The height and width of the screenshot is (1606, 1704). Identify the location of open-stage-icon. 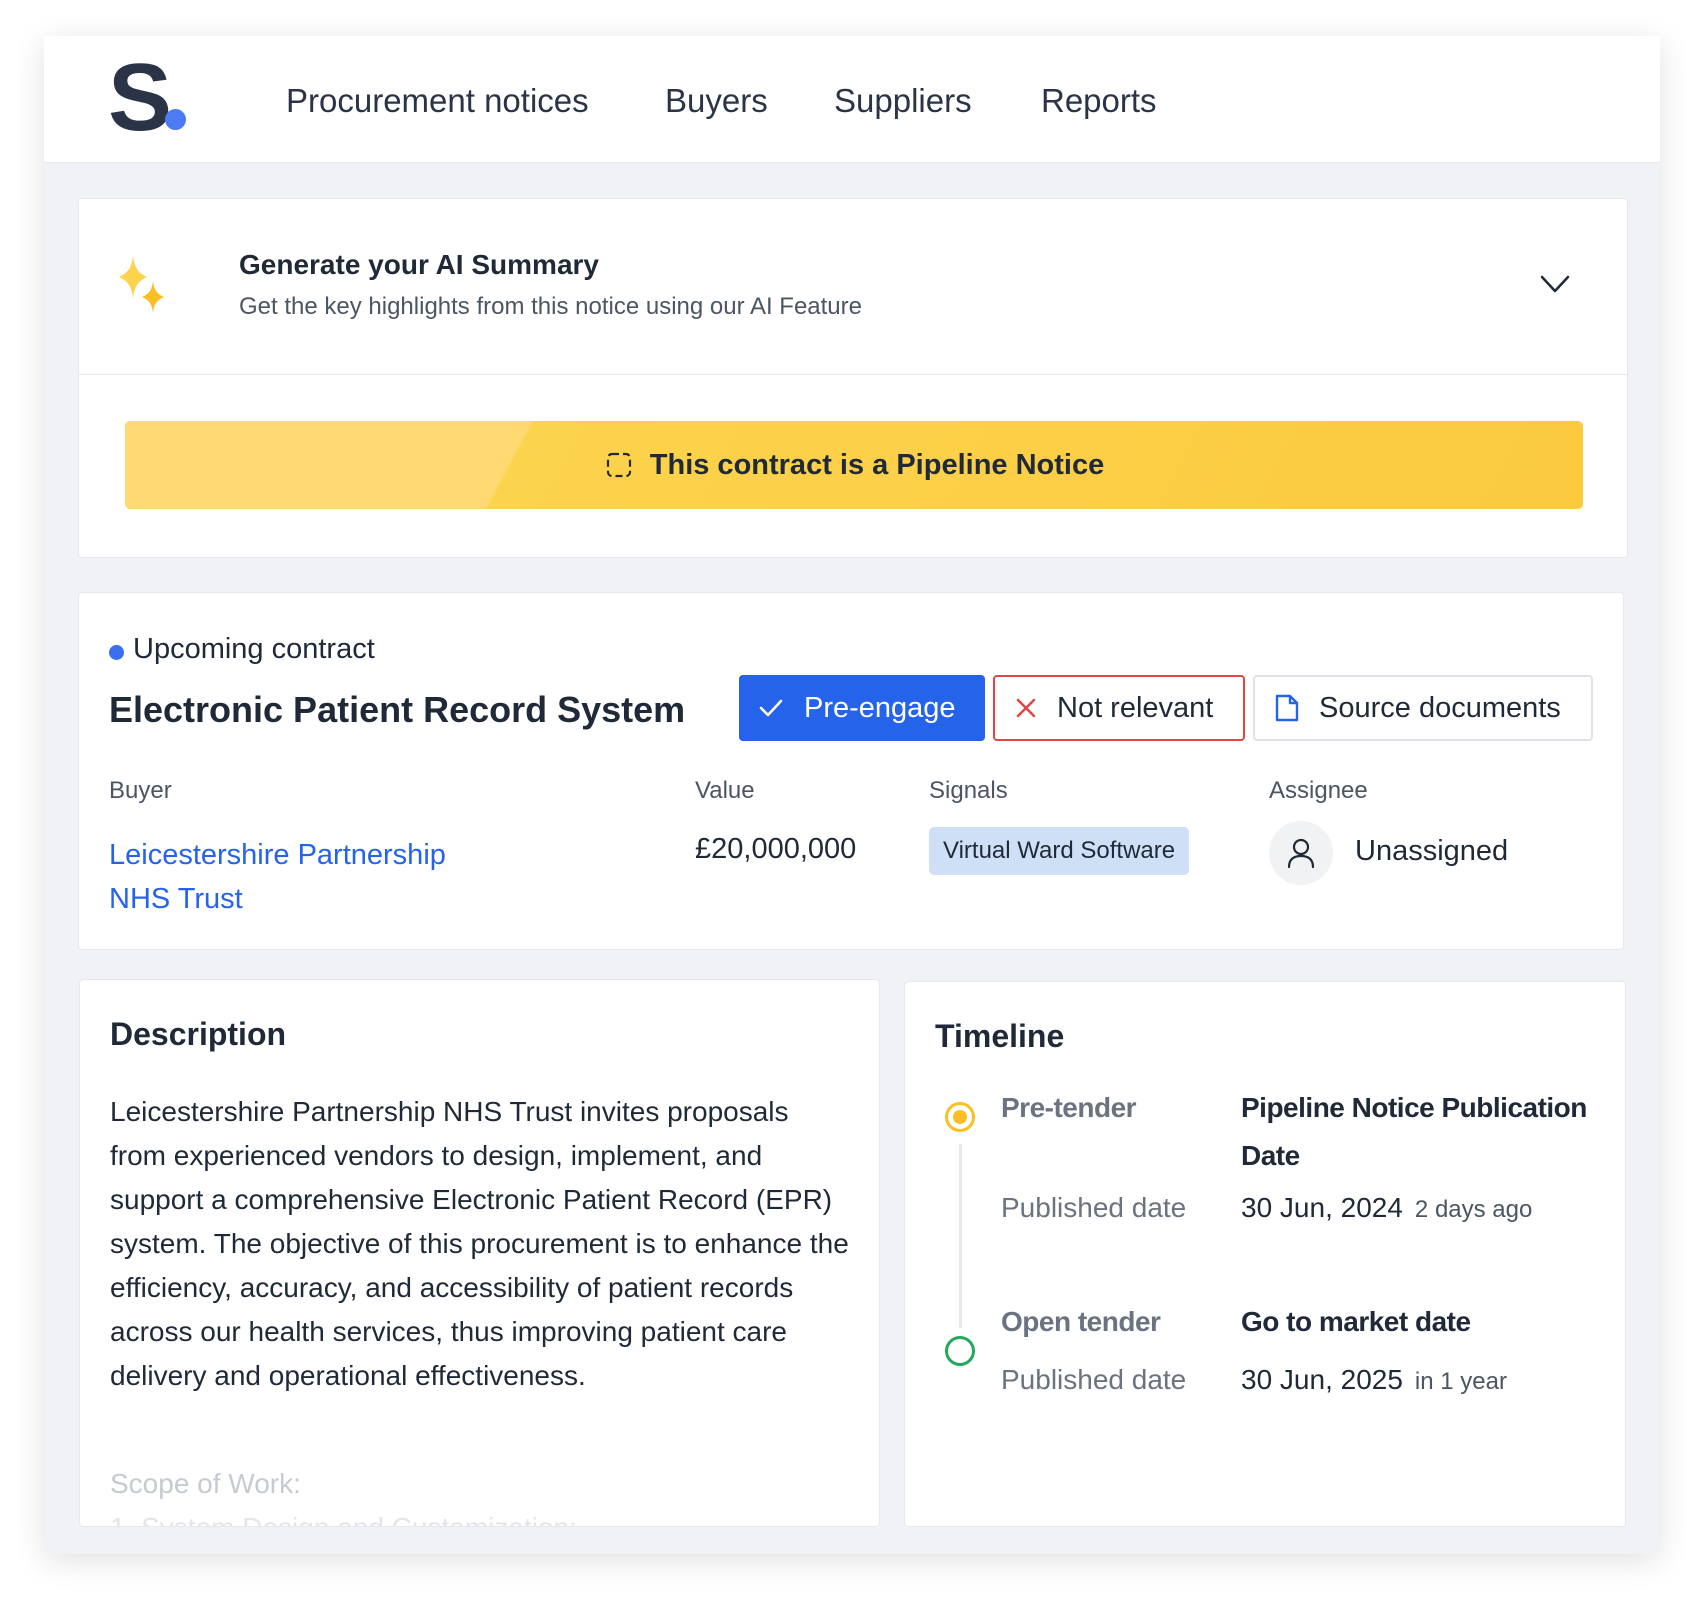
(960, 1351).